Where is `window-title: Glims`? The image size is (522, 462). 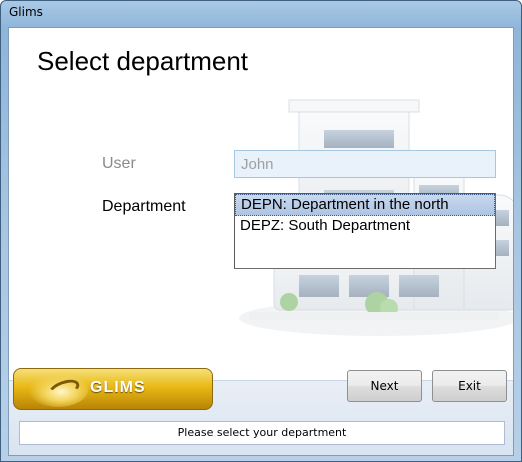
window-title: Glims is located at coordinates (26, 12).